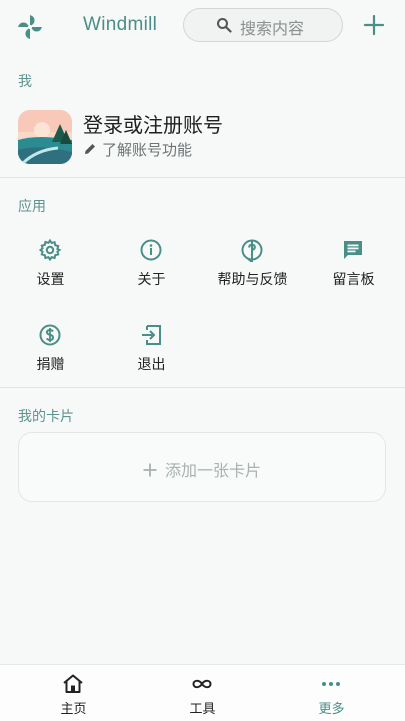 The image size is (405, 721). I want to click on infinity-icon, so click(202, 684).